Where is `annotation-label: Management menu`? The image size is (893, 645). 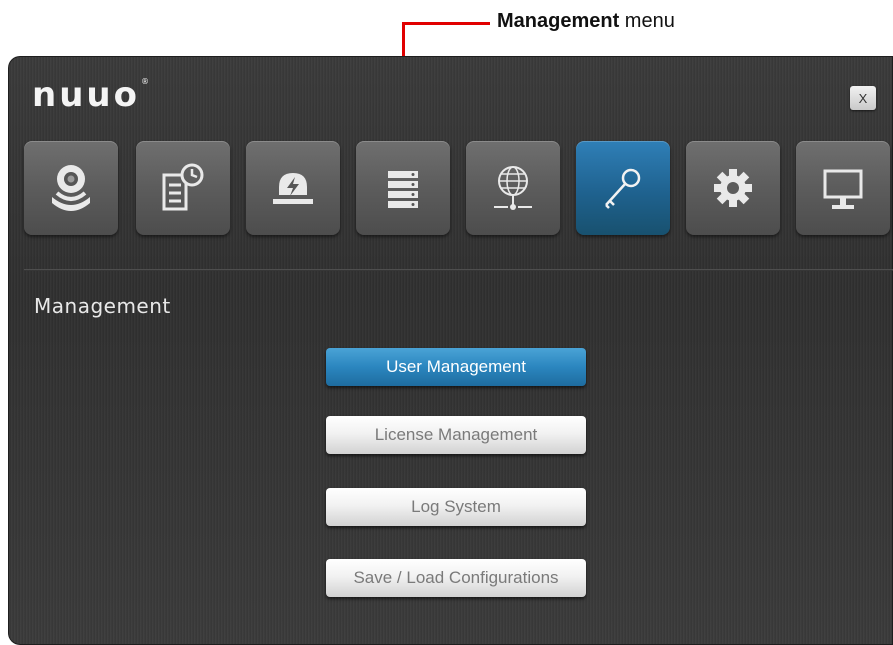
annotation-label: Management menu is located at coordinates (586, 21).